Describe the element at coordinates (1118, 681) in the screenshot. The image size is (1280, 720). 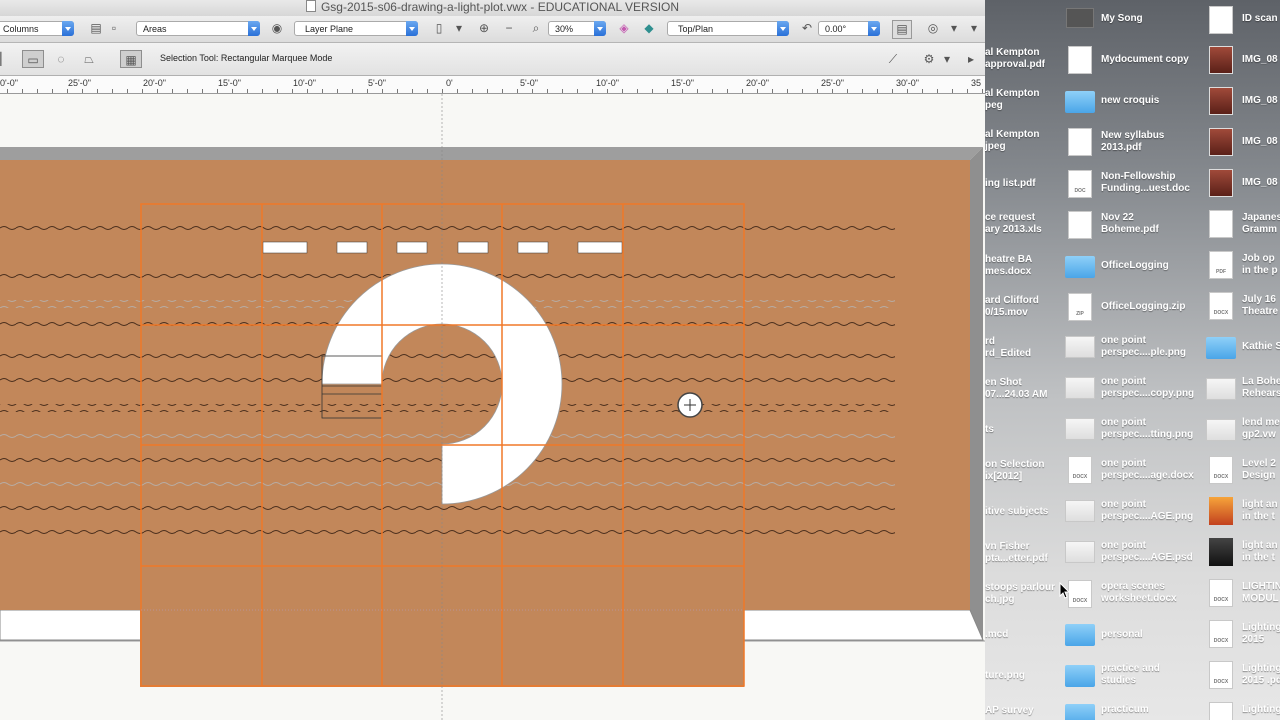
I see `file-label: studies` at that location.